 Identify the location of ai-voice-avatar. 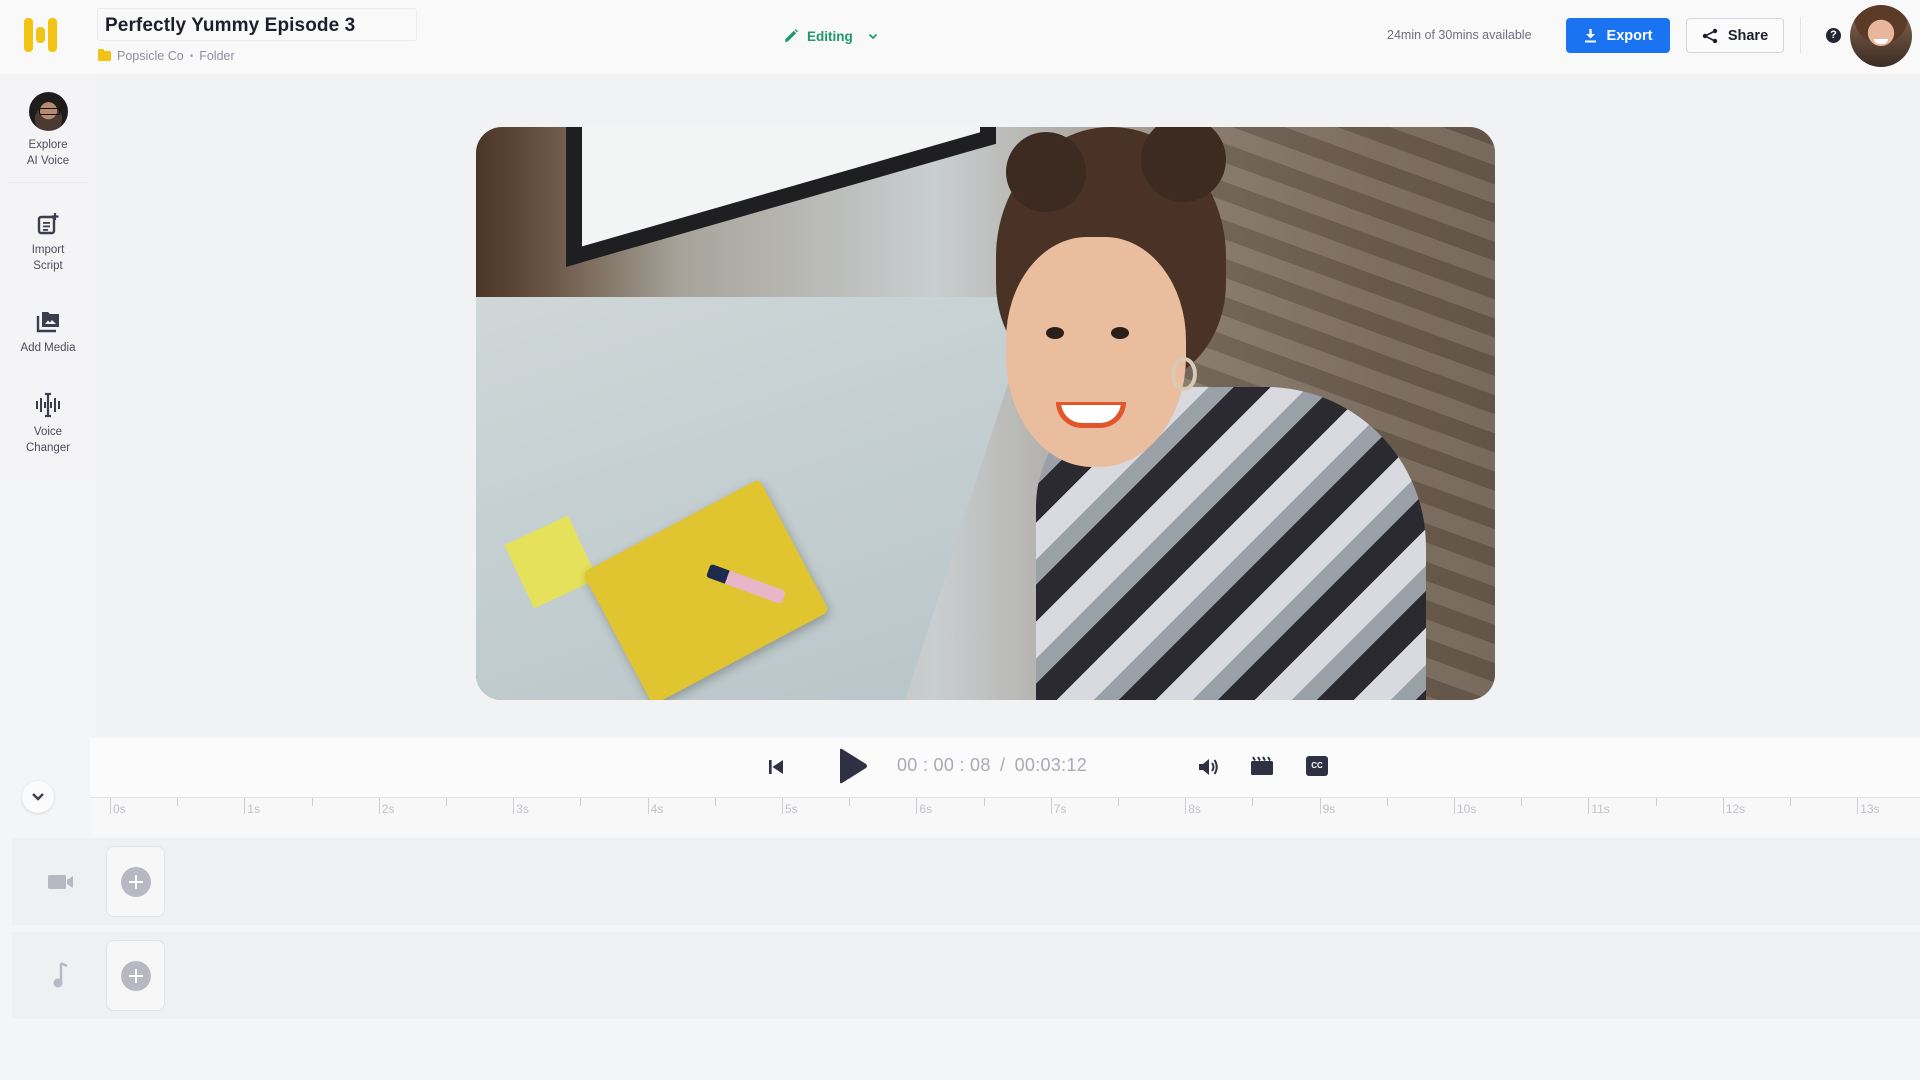
(48, 111).